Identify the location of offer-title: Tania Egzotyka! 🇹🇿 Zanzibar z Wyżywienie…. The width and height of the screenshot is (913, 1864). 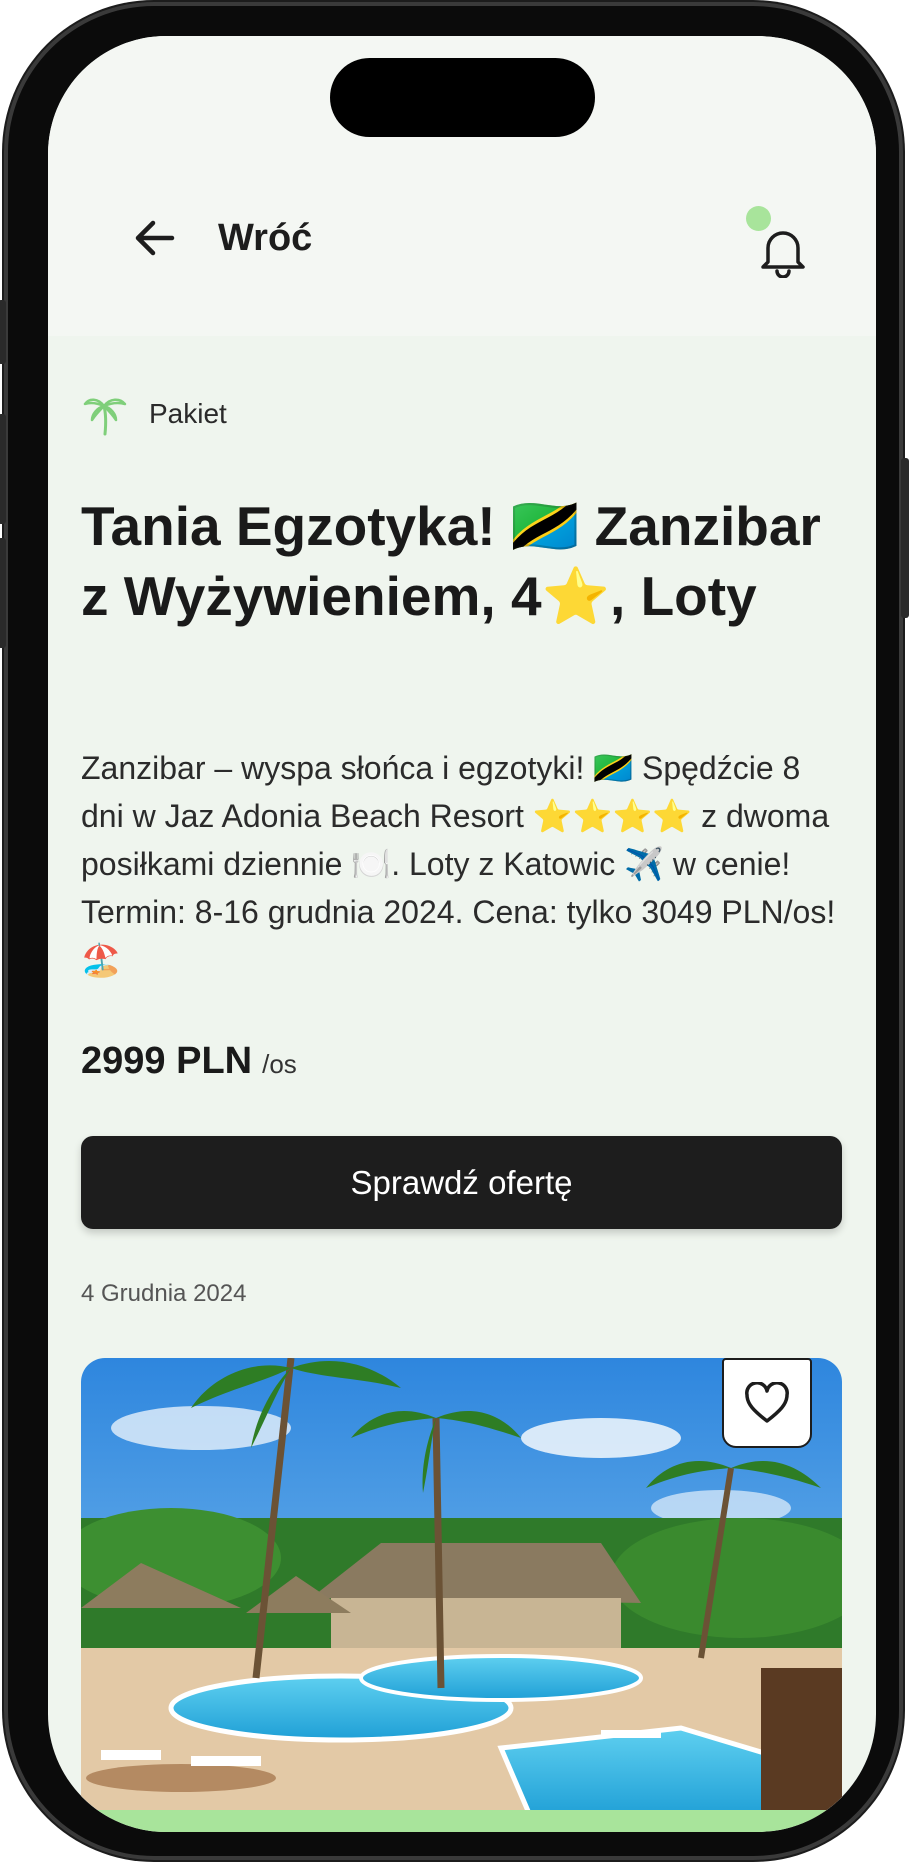
(451, 561).